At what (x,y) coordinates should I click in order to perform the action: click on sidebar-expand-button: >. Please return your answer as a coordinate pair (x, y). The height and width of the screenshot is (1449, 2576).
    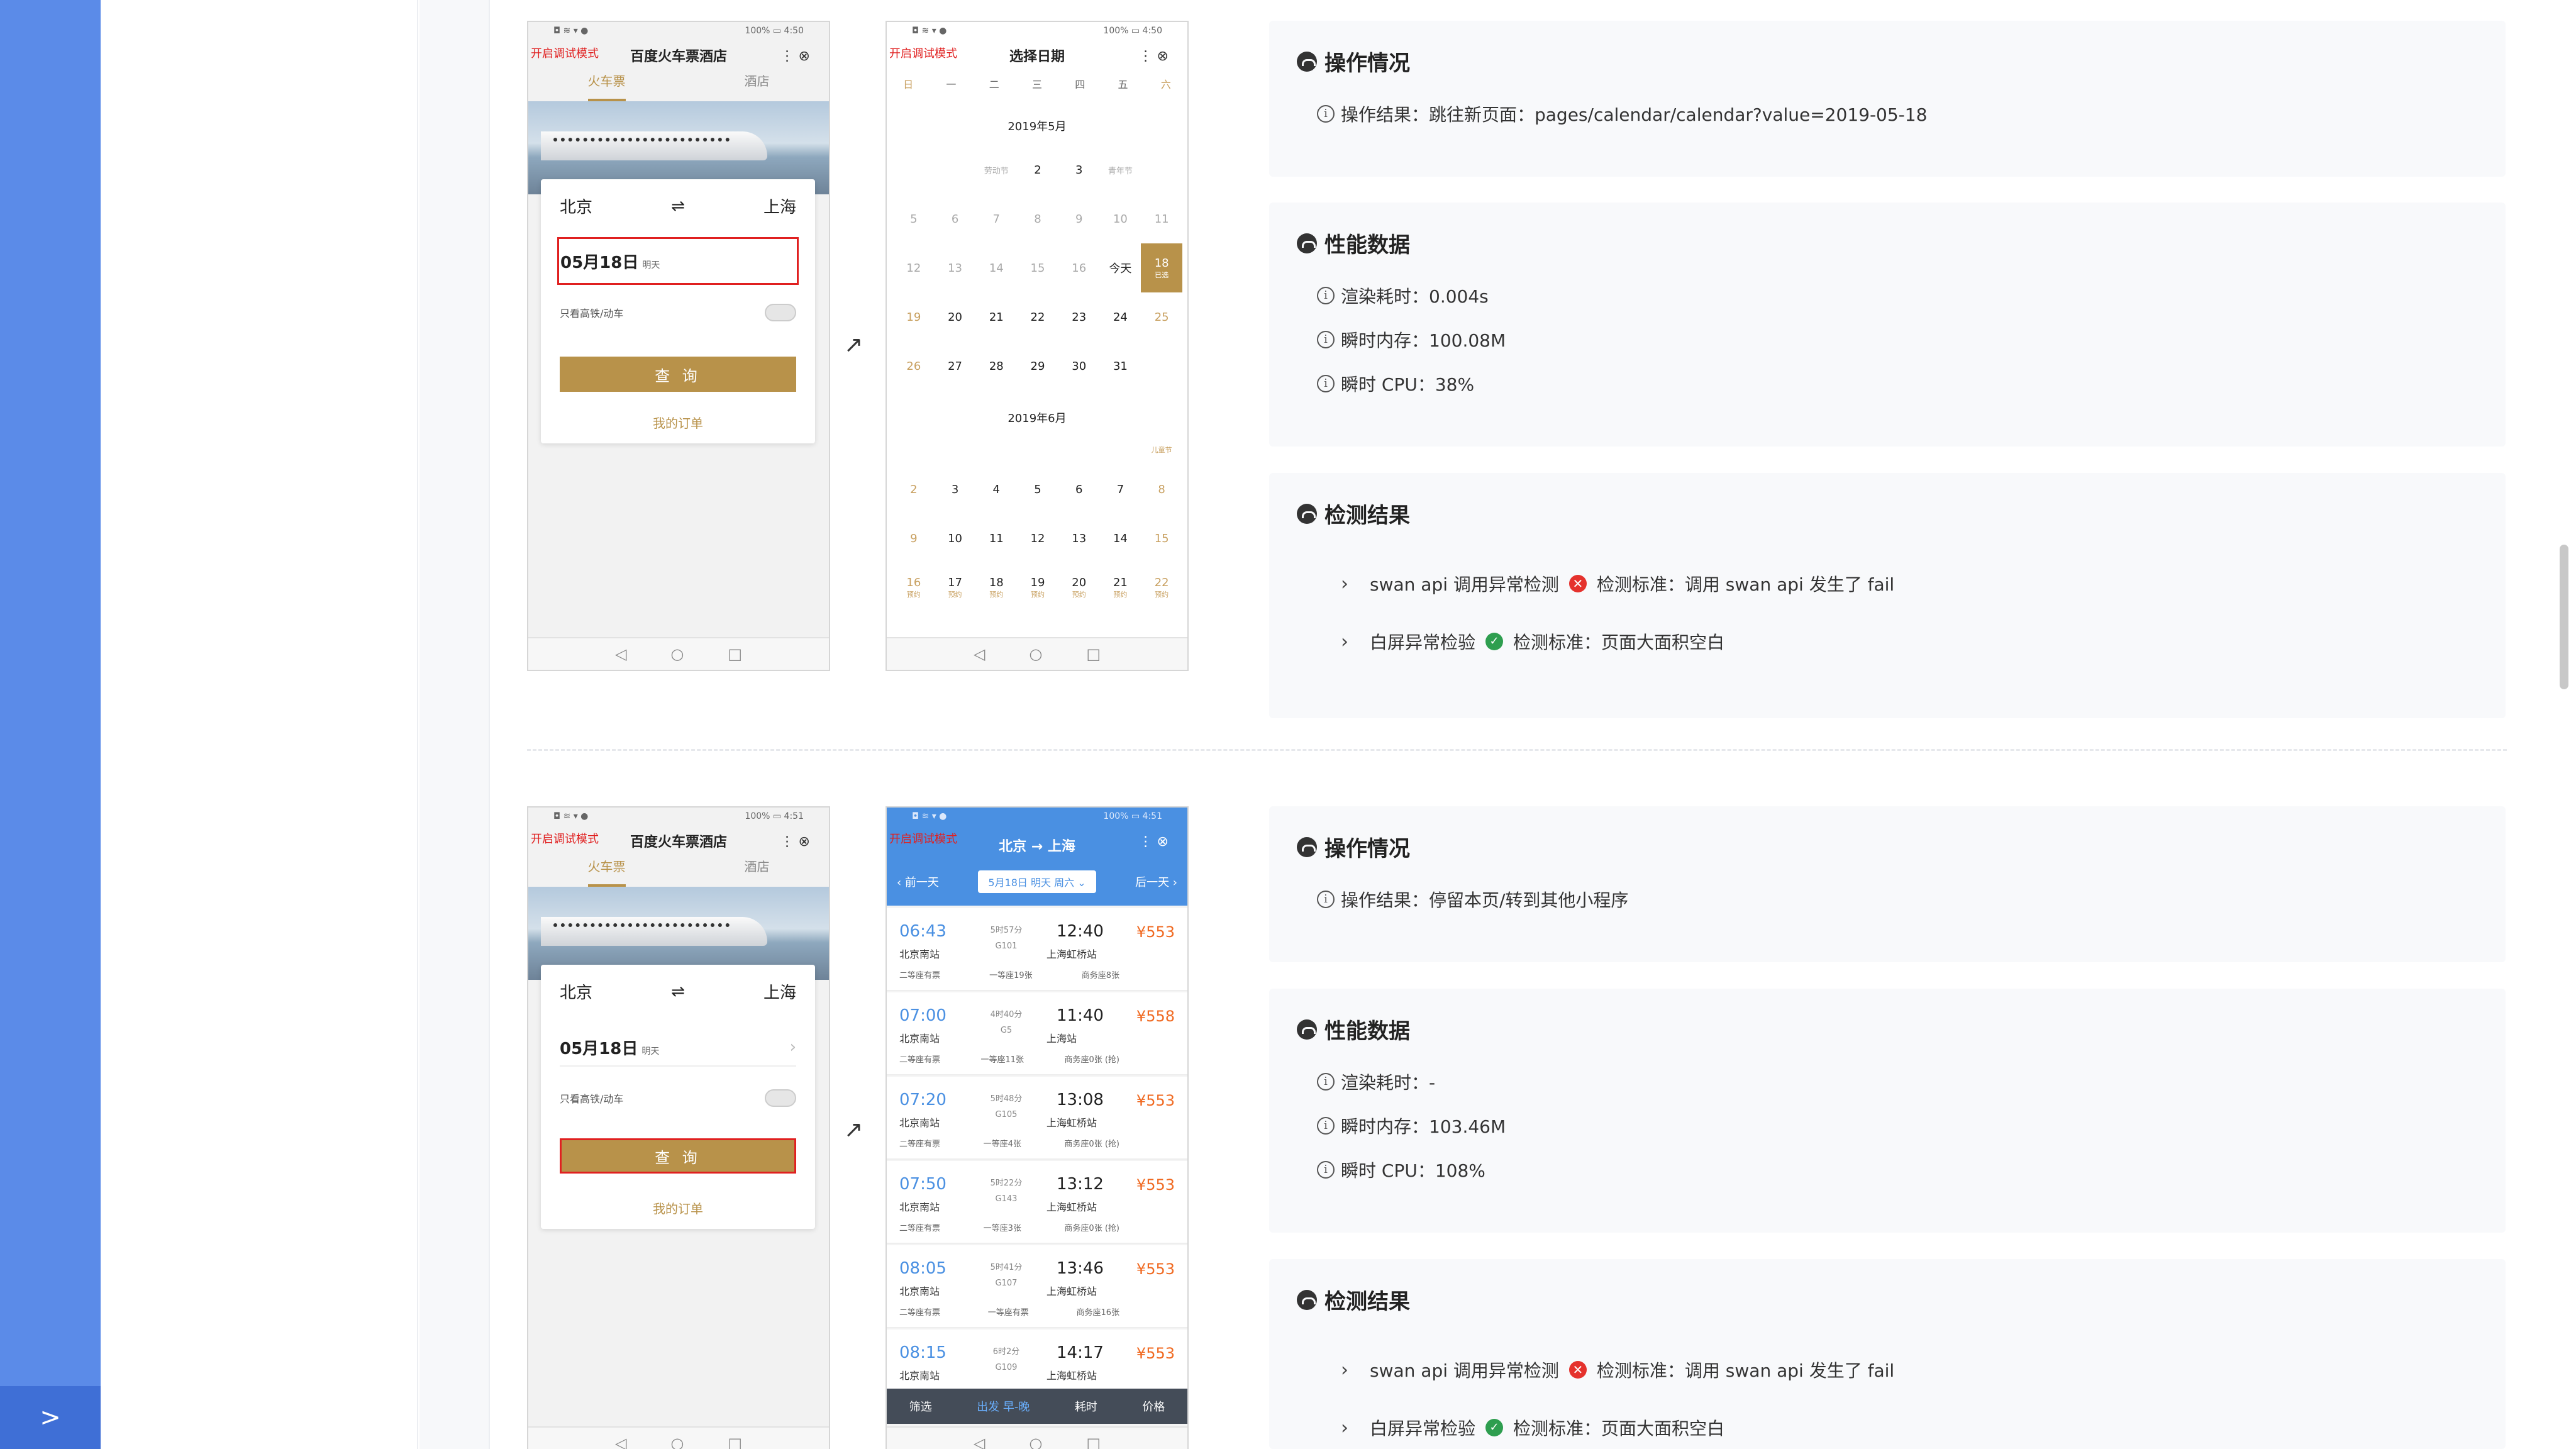
    Looking at the image, I should click on (50, 1417).